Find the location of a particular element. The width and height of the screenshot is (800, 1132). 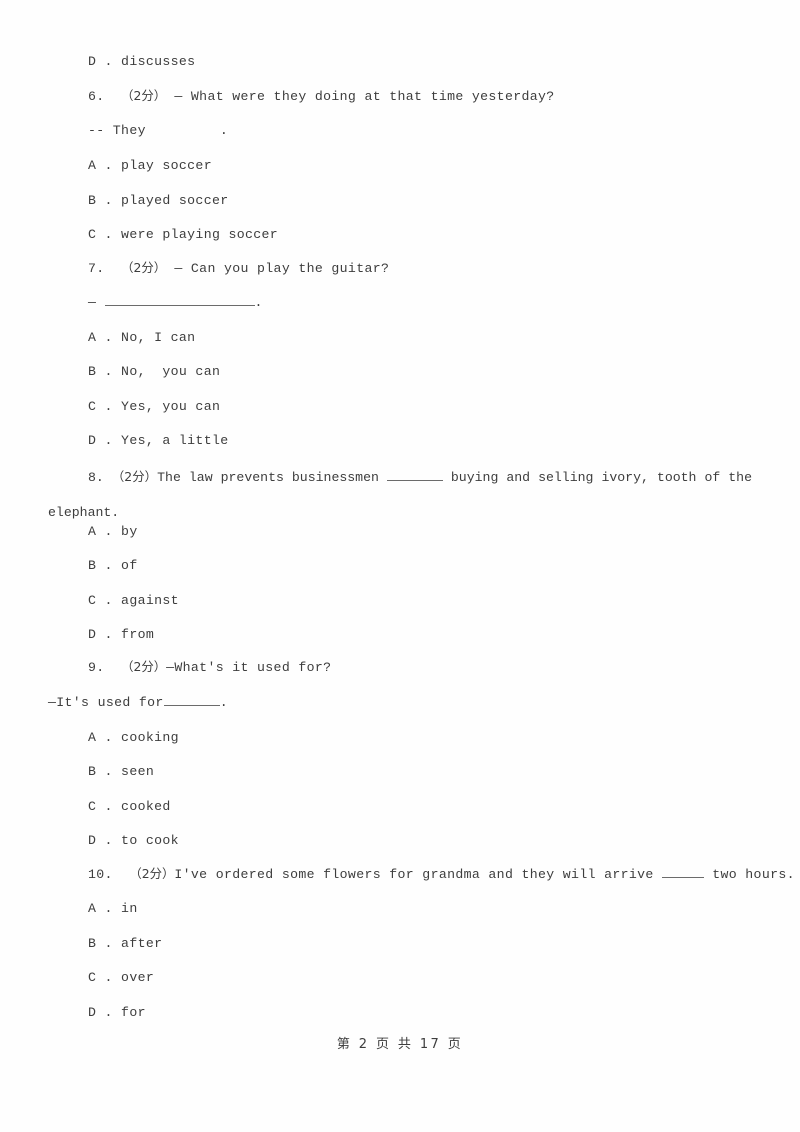

question-number: 8. is located at coordinates (96, 477).